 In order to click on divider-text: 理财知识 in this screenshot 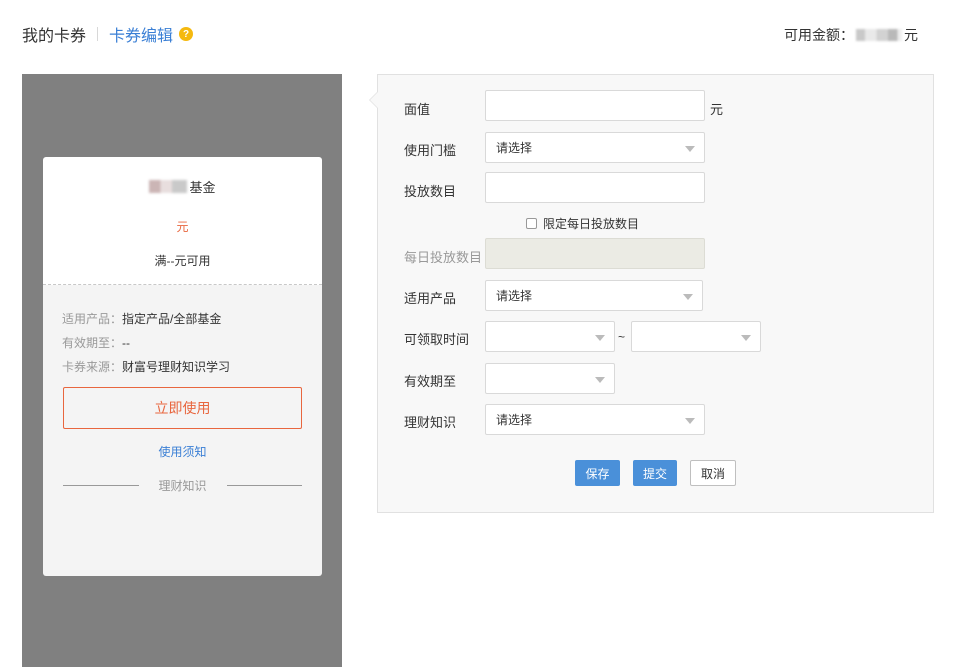, I will do `click(182, 486)`.